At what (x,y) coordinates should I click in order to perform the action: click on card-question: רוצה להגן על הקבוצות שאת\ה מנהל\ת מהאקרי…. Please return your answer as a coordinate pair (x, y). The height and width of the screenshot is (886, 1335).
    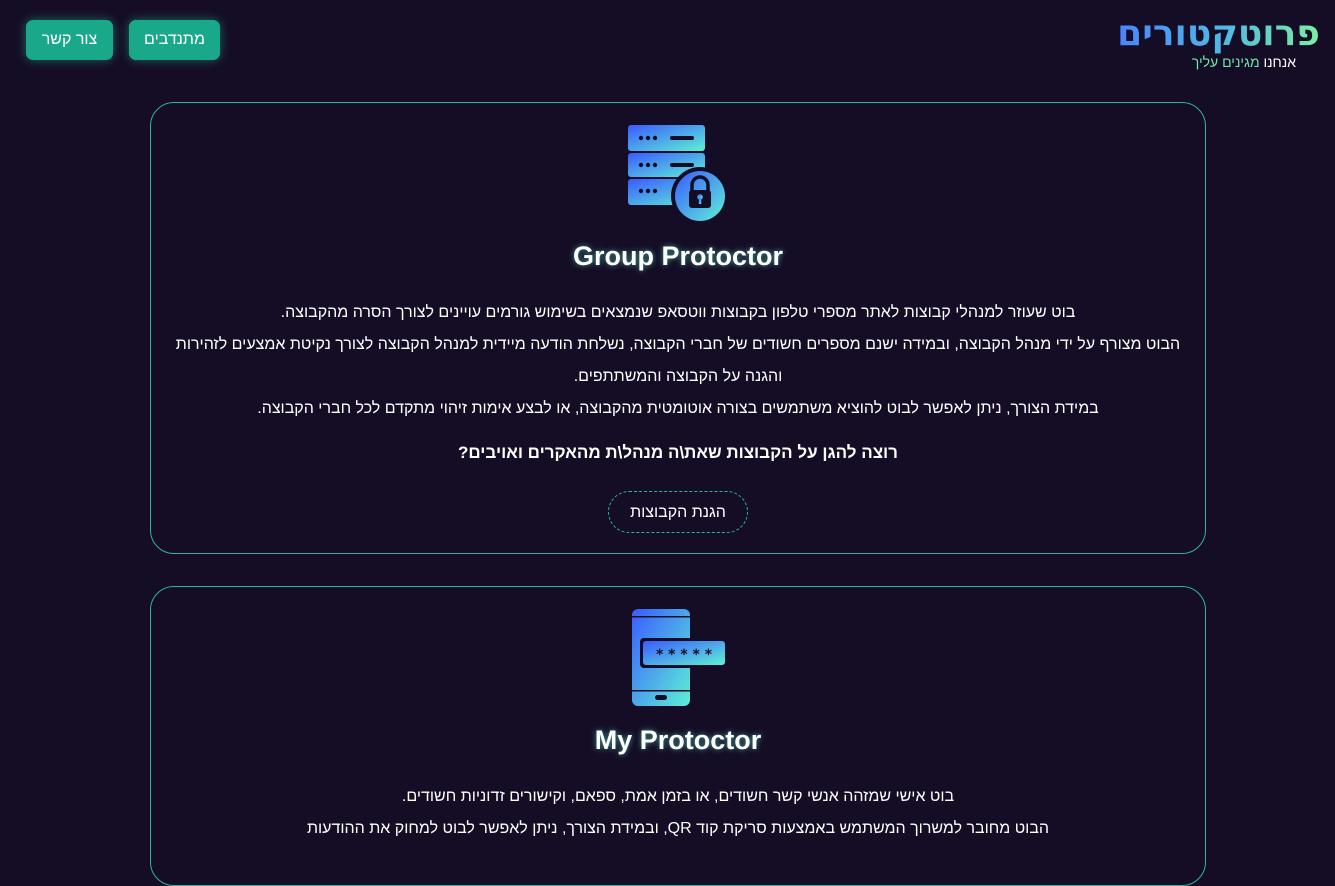
    Looking at the image, I should click on (678, 452).